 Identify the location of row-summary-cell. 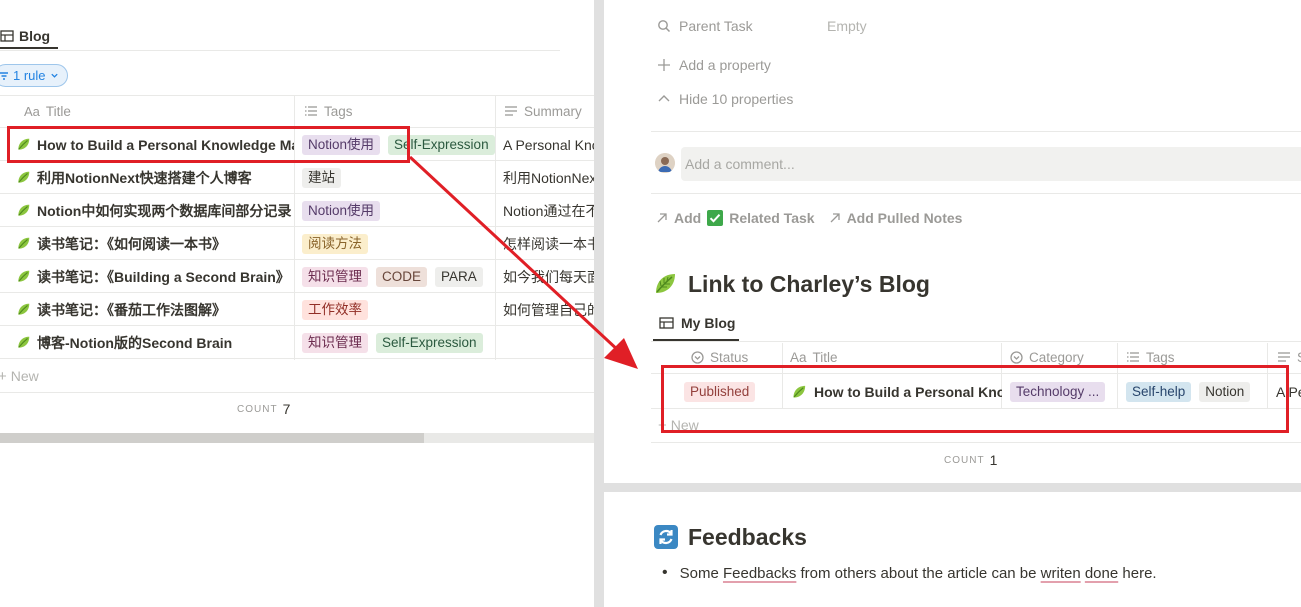
(548, 342).